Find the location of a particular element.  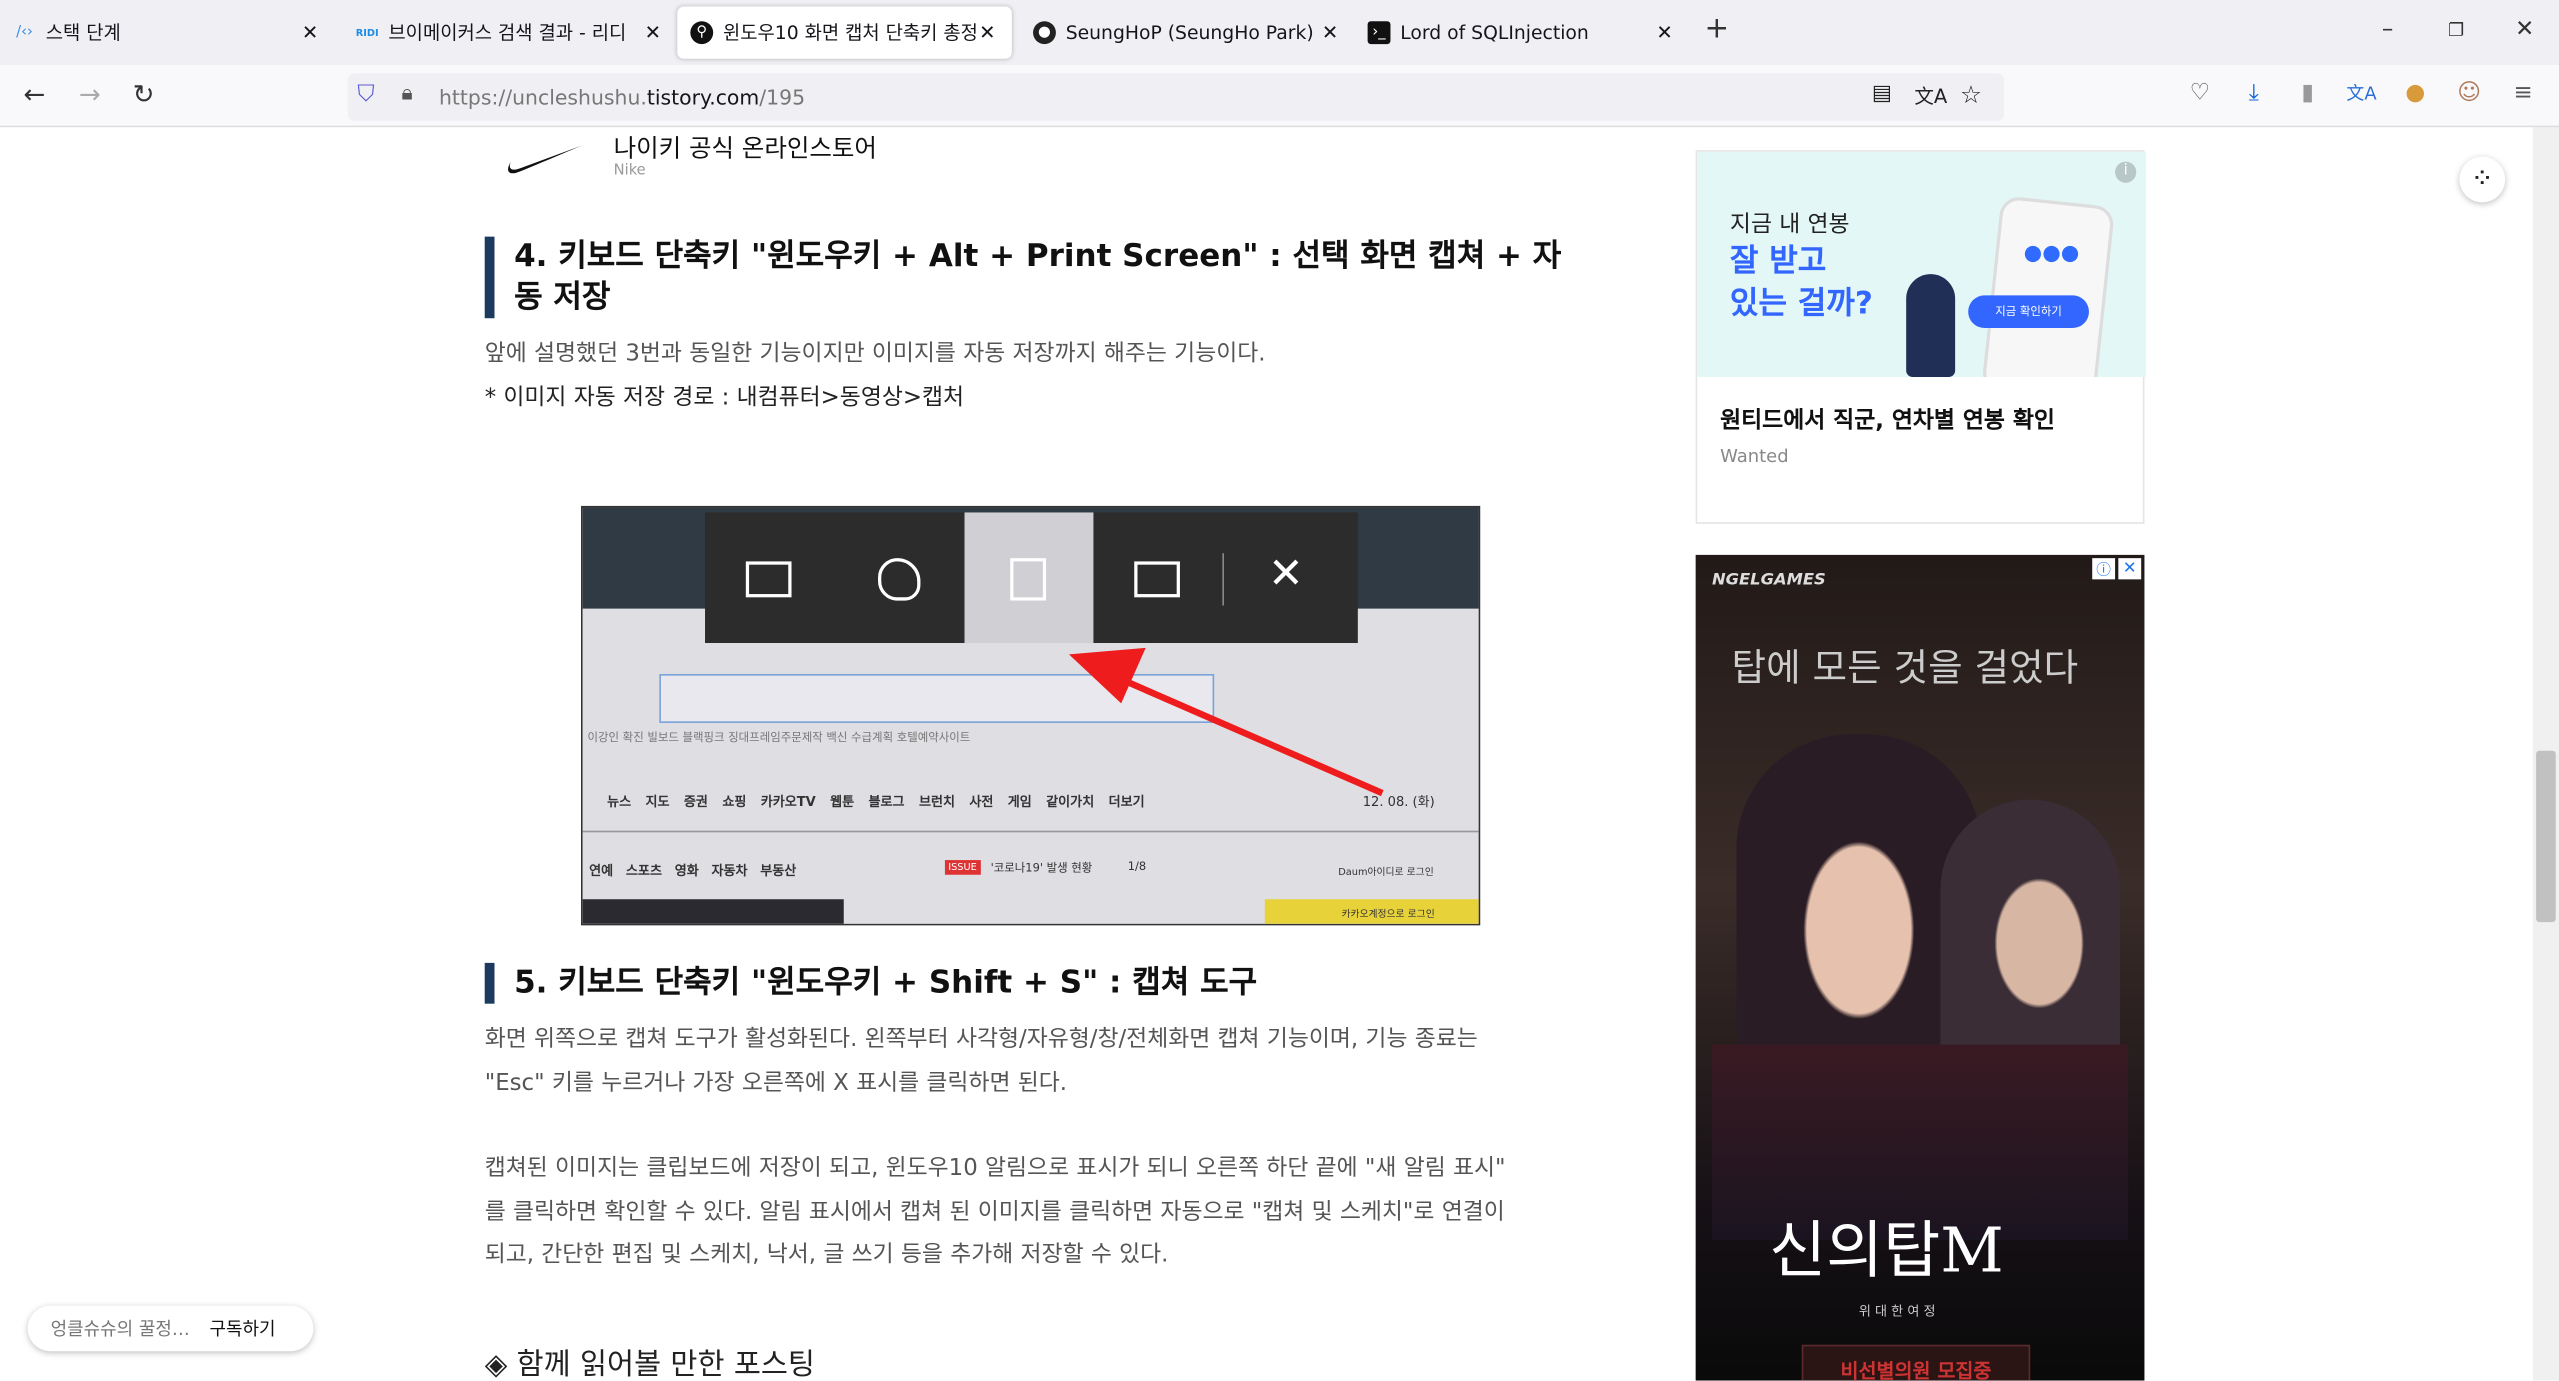

bookmark-star-icon: ☆ is located at coordinates (1971, 94).